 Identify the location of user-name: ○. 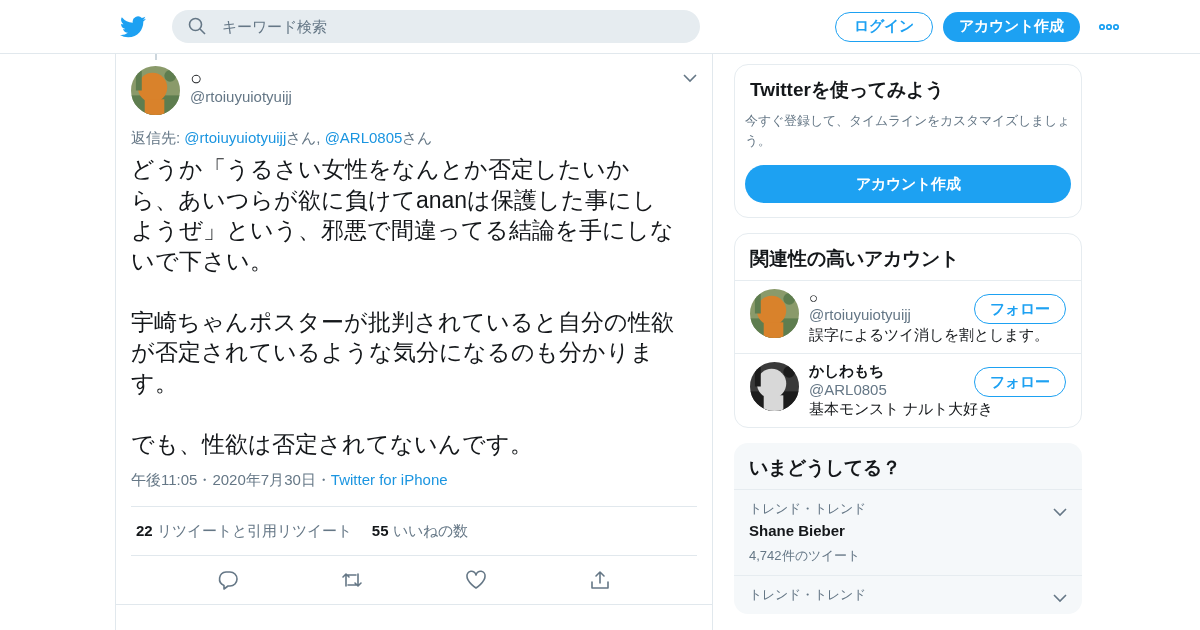
(241, 78).